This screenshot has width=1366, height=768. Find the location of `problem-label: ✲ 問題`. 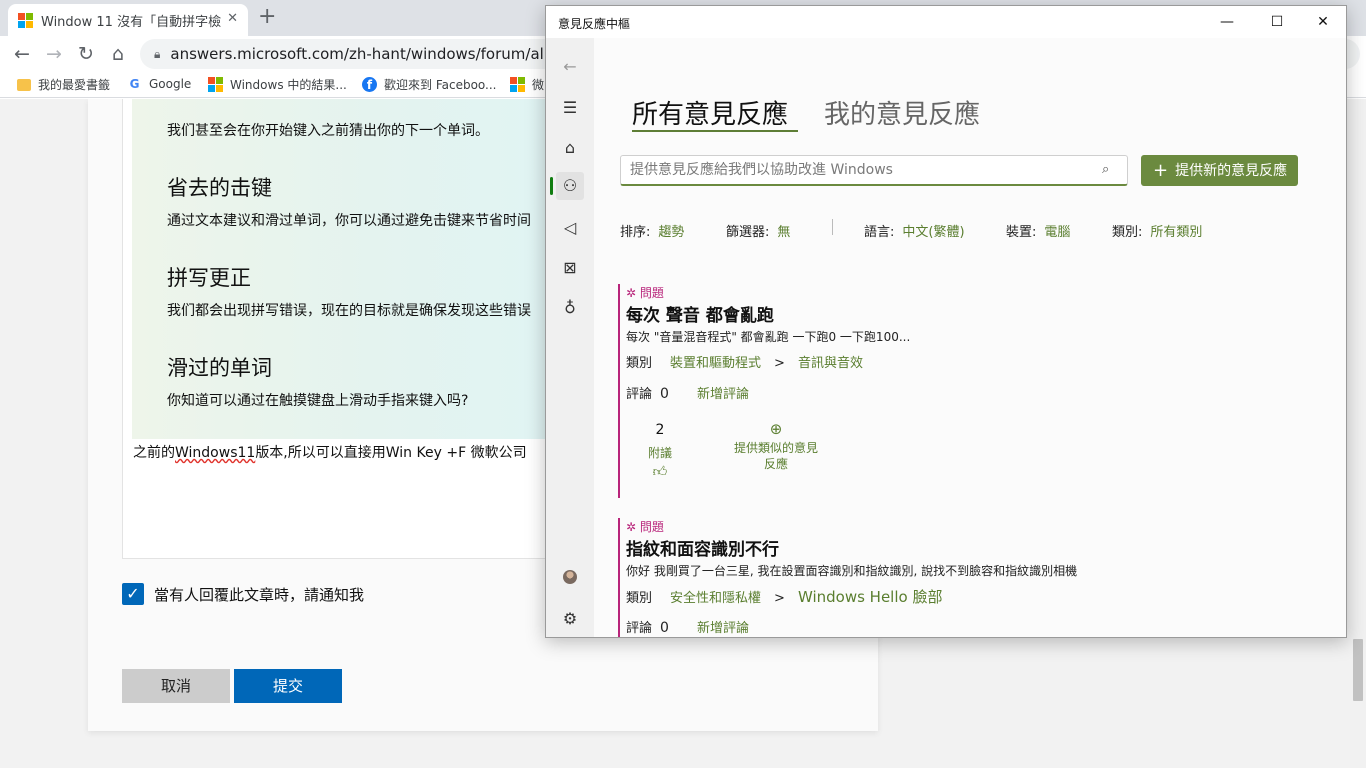

problem-label: ✲ 問題 is located at coordinates (645, 526).